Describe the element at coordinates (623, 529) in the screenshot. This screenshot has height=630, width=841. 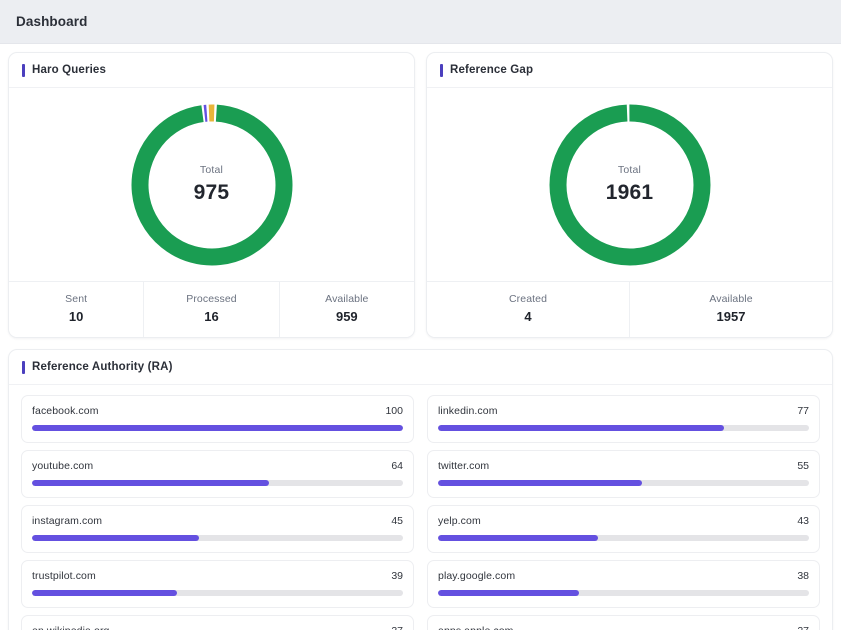
I see `ra-list-item: yelp.com 43` at that location.